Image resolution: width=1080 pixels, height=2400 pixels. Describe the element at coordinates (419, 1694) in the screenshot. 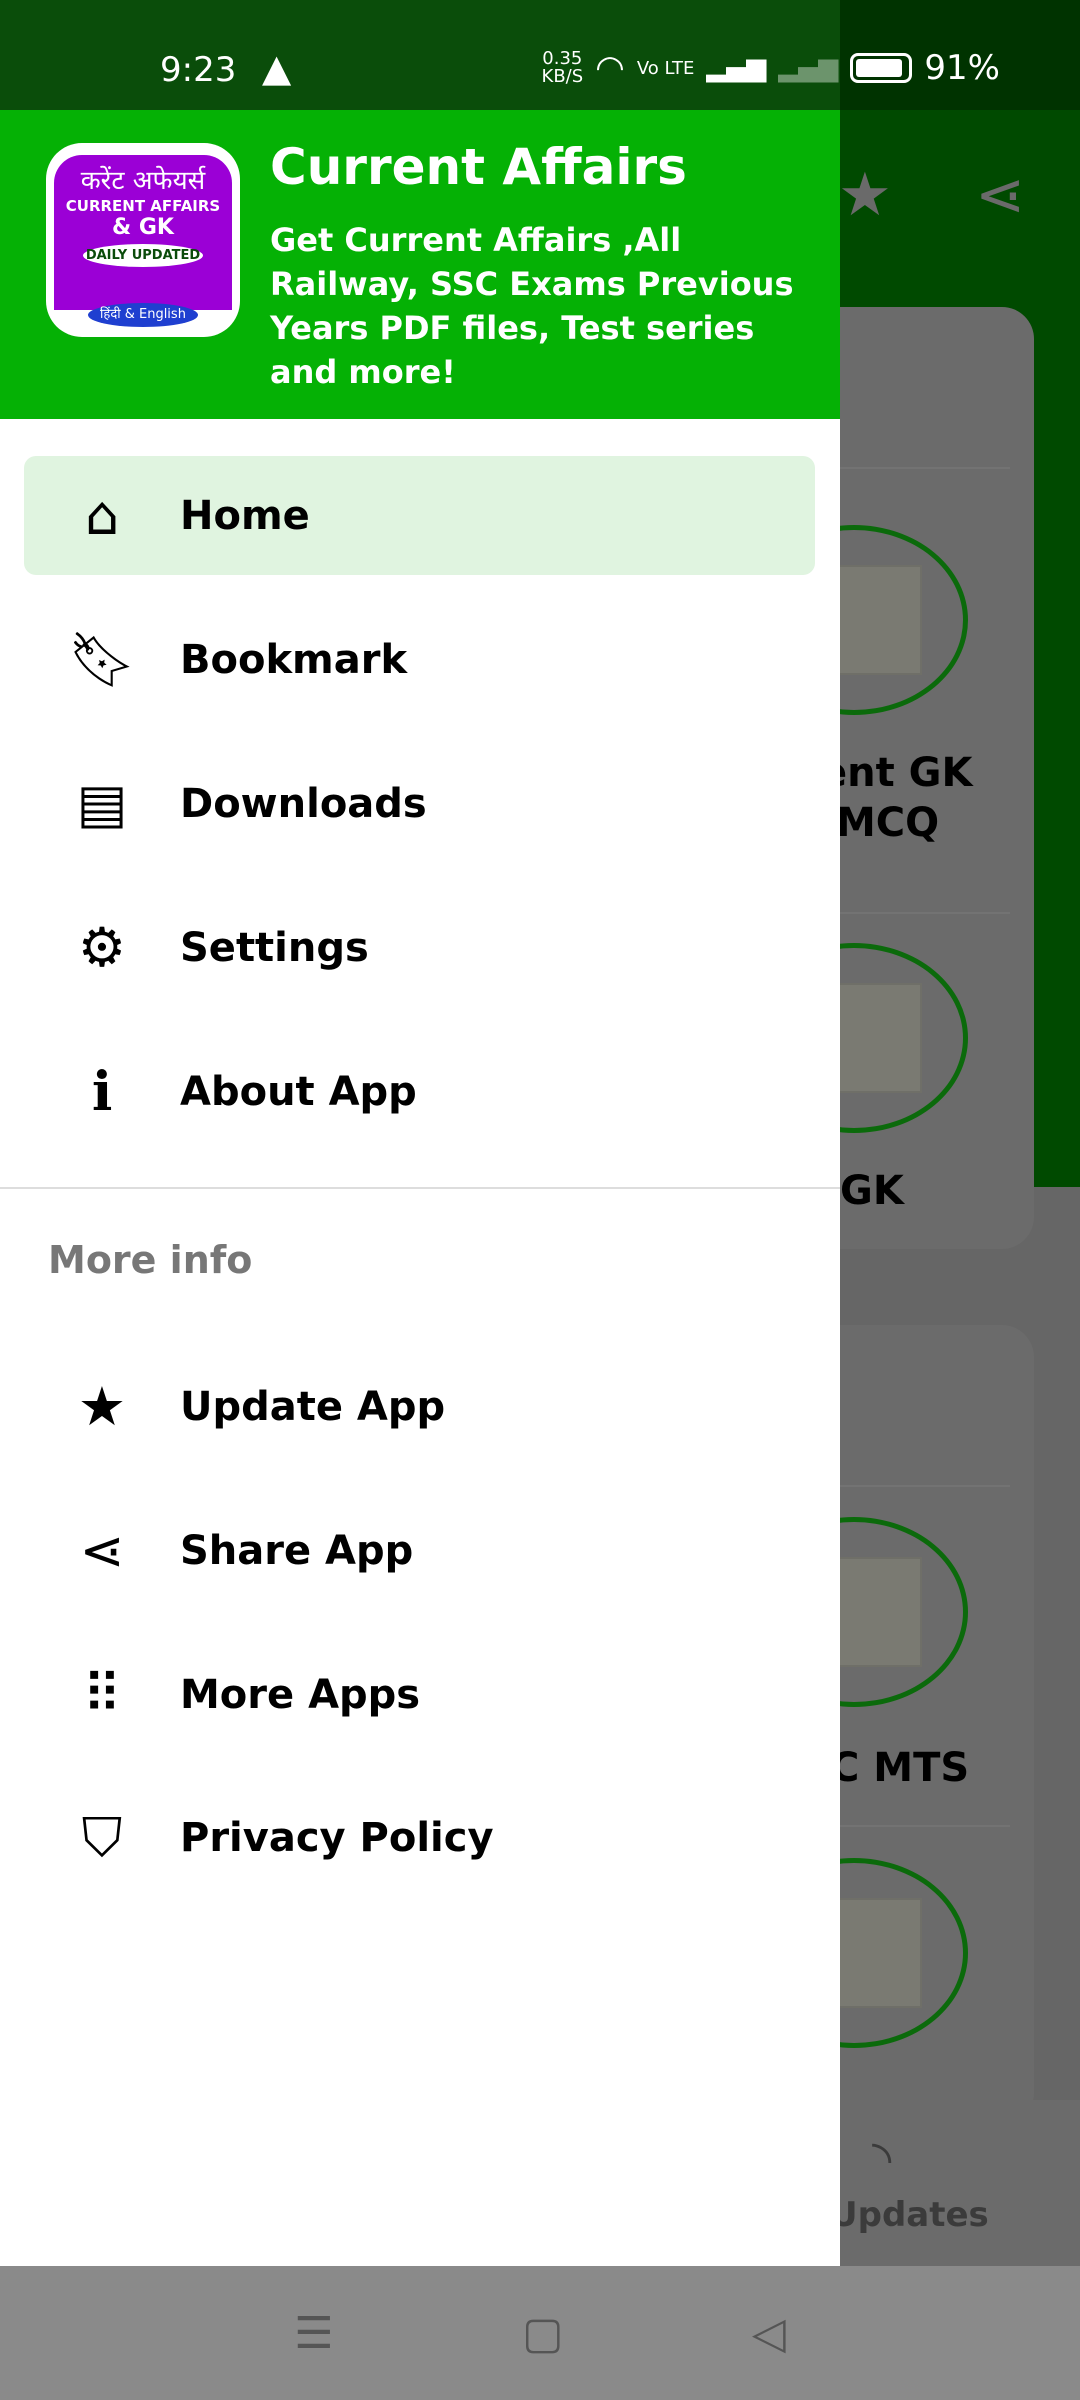

I see `drawer-item-more-apps: ⠿ More Apps` at that location.